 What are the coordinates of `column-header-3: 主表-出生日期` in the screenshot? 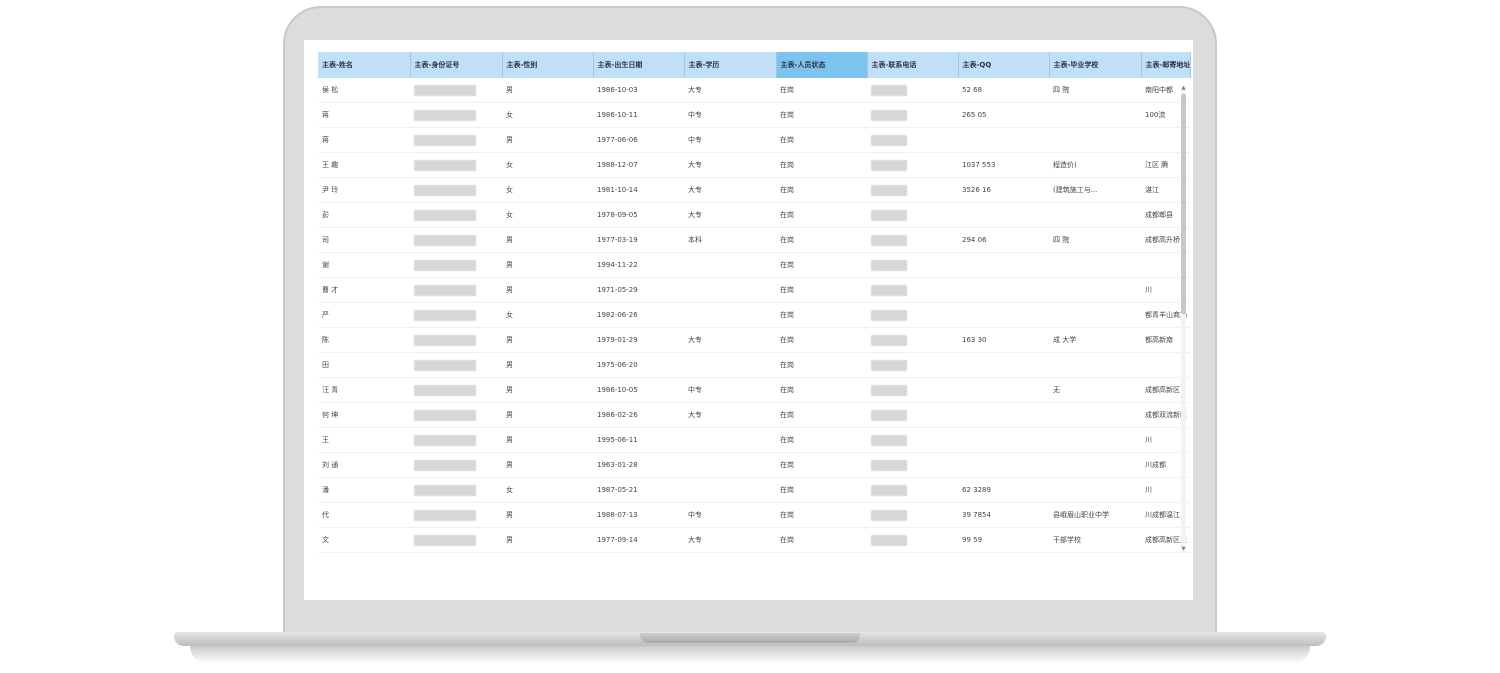 It's located at (639, 65).